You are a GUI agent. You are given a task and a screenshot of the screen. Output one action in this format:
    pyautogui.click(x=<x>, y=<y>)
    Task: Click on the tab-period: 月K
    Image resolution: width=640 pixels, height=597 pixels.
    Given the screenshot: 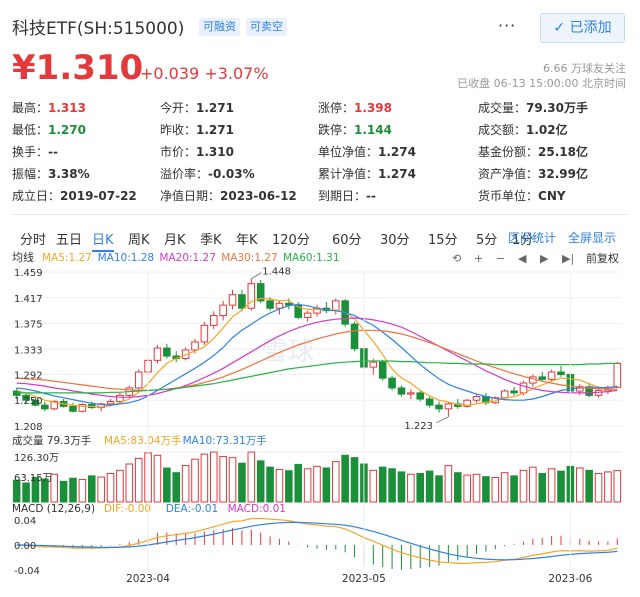 What is the action you would take?
    pyautogui.click(x=175, y=238)
    